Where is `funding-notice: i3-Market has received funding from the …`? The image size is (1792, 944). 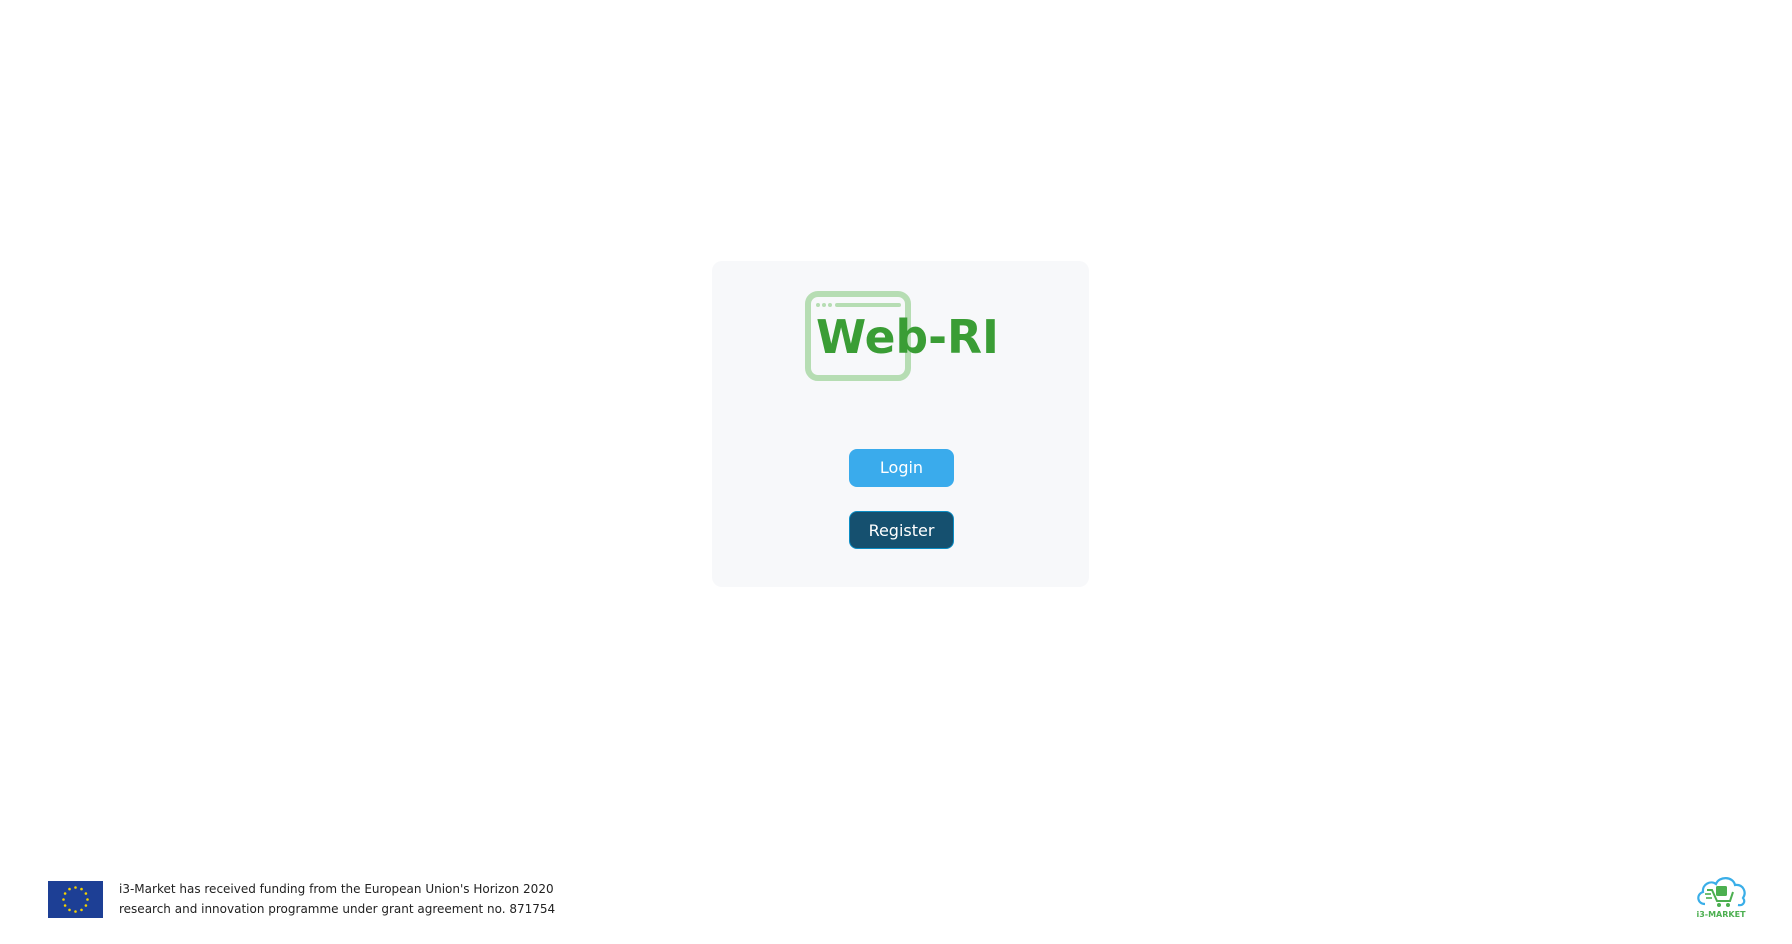
funding-notice: i3-Market has received funding from the … is located at coordinates (337, 899).